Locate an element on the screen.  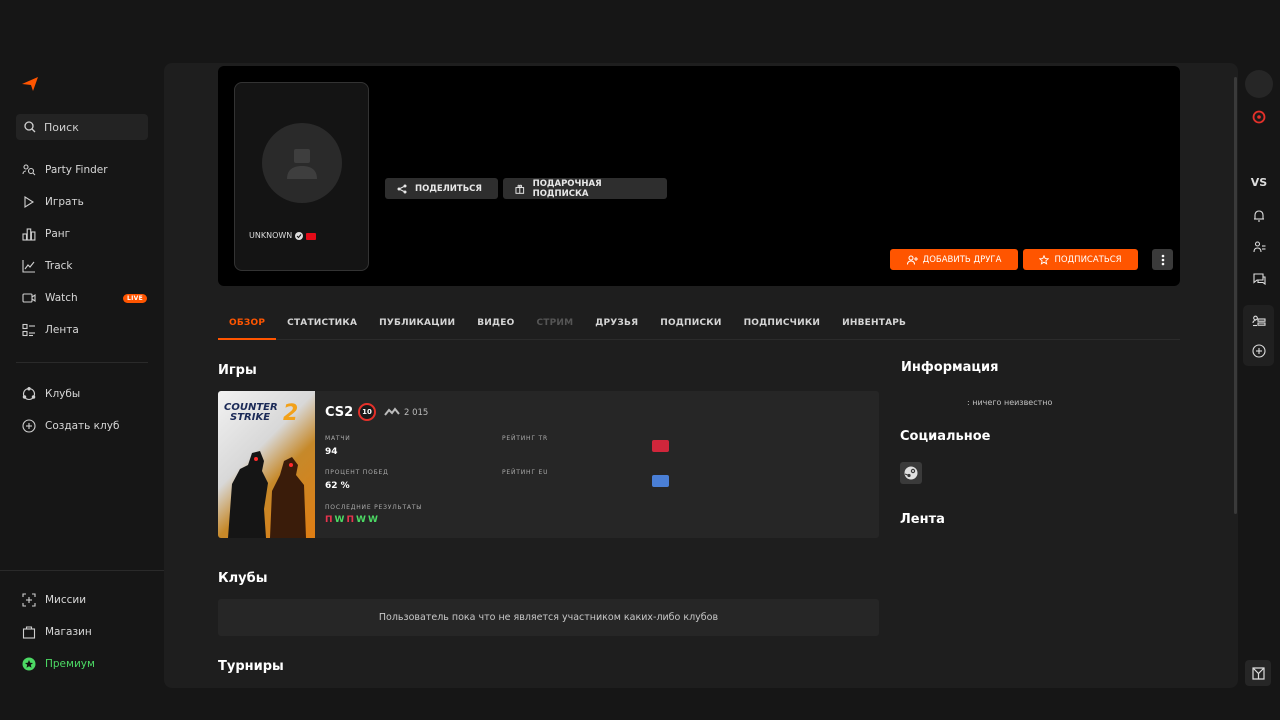
sidebar-item-label: Watch is located at coordinates (61, 298).